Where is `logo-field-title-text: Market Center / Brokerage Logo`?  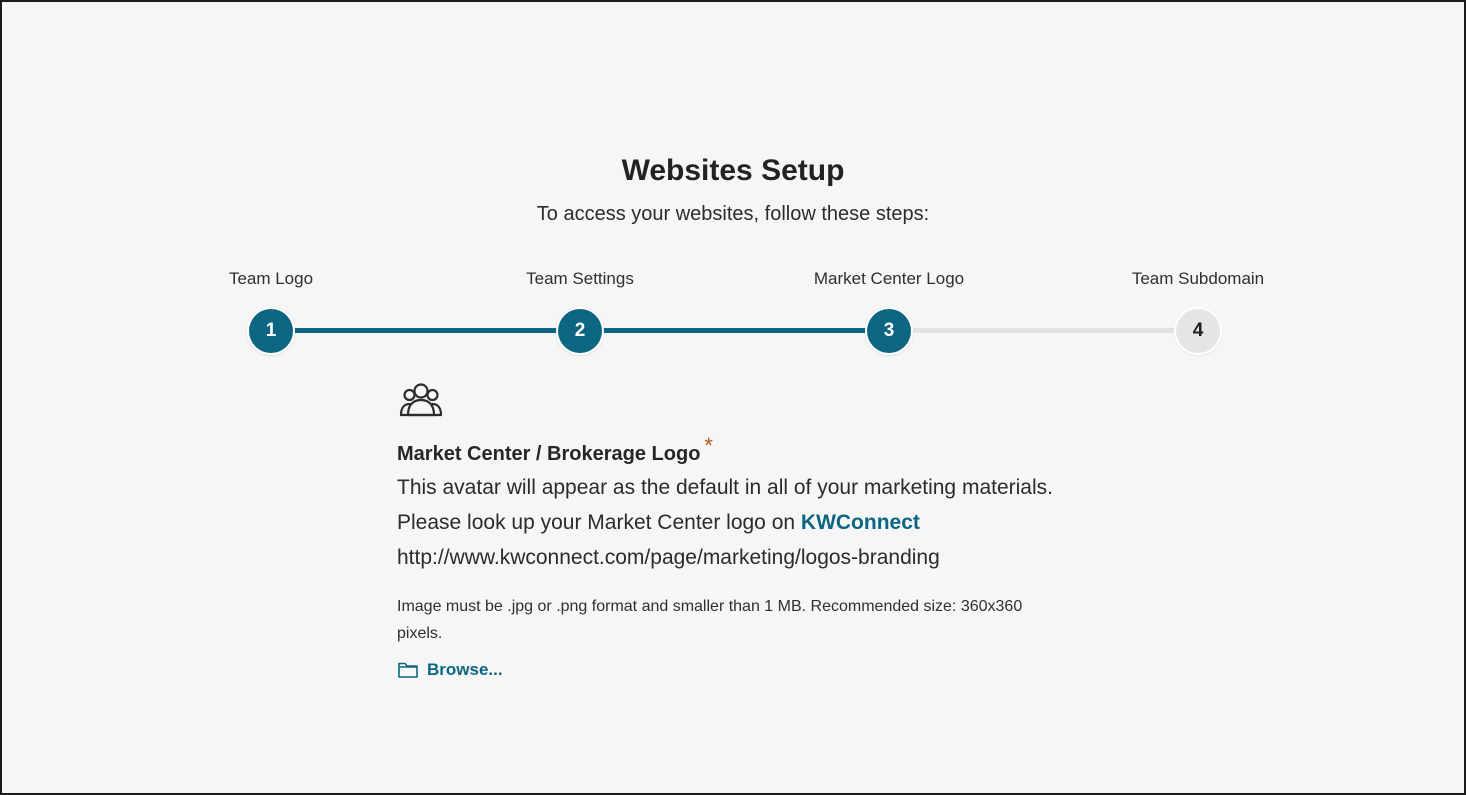
logo-field-title-text: Market Center / Brokerage Logo is located at coordinates (549, 454).